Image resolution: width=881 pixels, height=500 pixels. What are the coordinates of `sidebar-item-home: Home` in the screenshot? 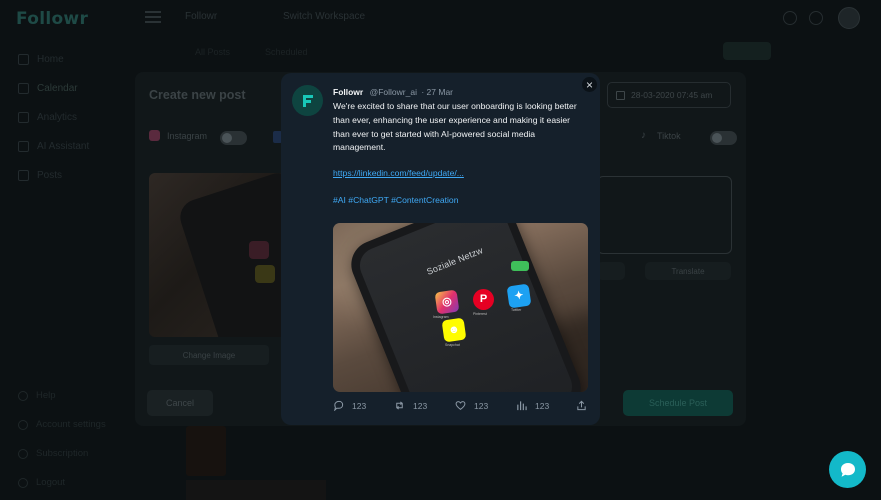 It's located at (41, 59).